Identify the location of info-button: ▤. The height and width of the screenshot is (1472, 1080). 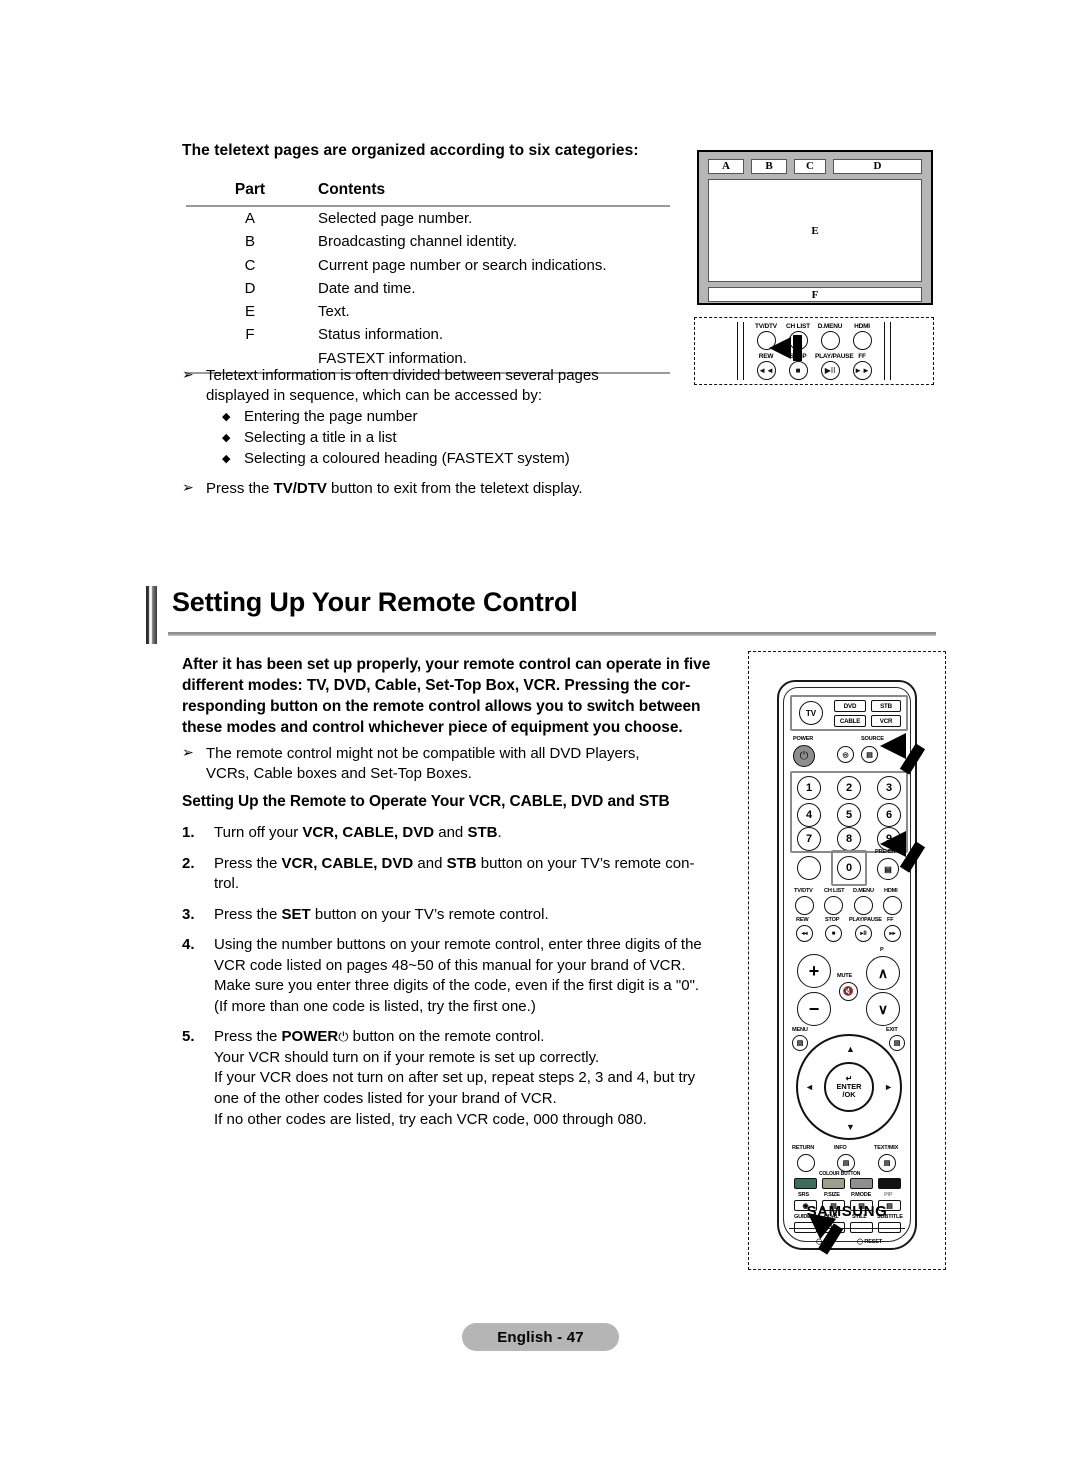
(846, 1163).